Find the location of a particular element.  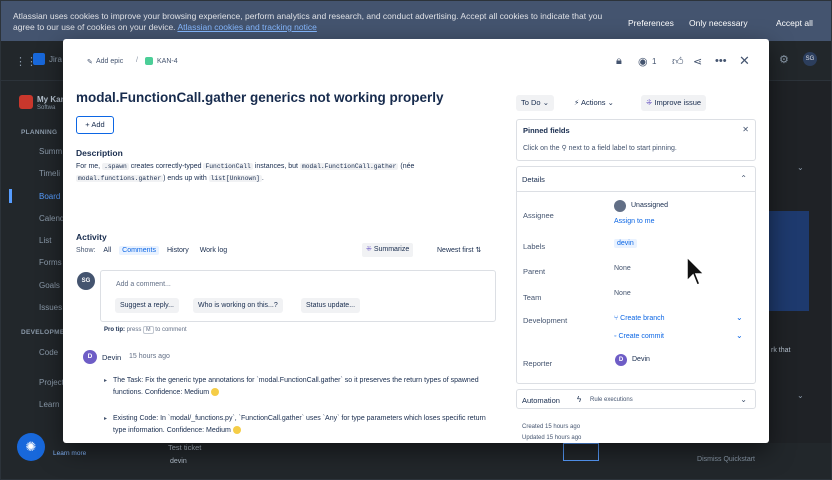

updated-timestamp: Updated 15 hours ago is located at coordinates (552, 438).